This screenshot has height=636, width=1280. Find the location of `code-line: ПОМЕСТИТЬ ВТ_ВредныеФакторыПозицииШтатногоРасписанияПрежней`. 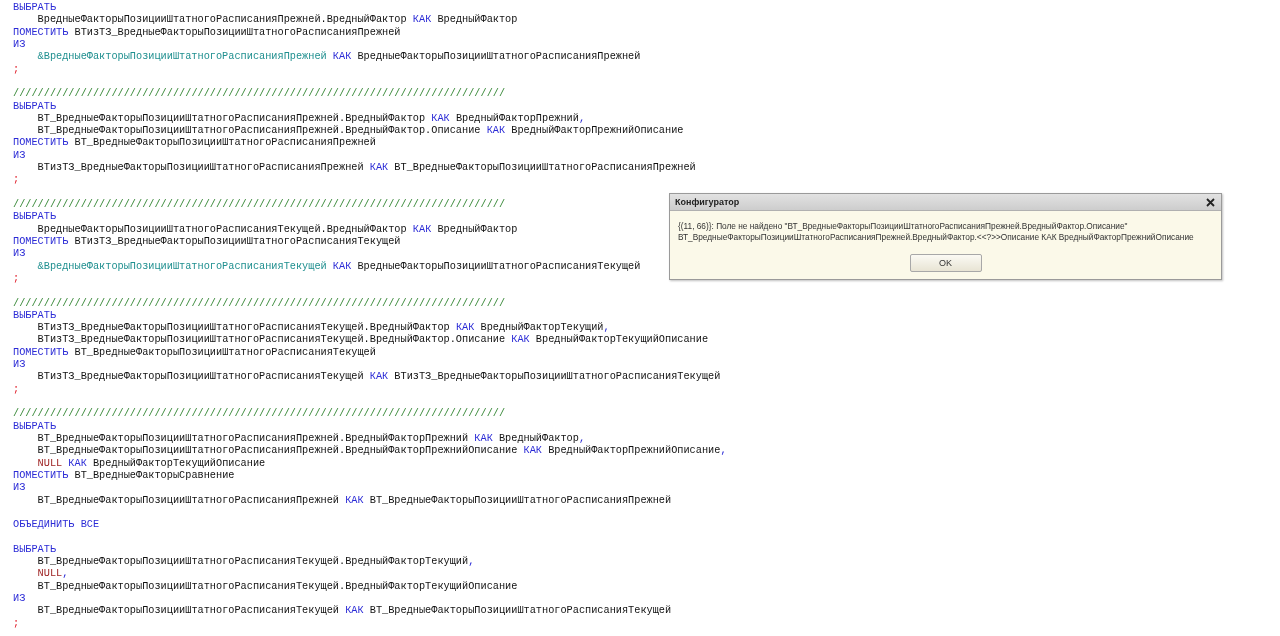

code-line: ПОМЕСТИТЬ ВТ_ВредныеФакторыПозицииШтатногоРасписанияПрежней is located at coordinates (194, 142).